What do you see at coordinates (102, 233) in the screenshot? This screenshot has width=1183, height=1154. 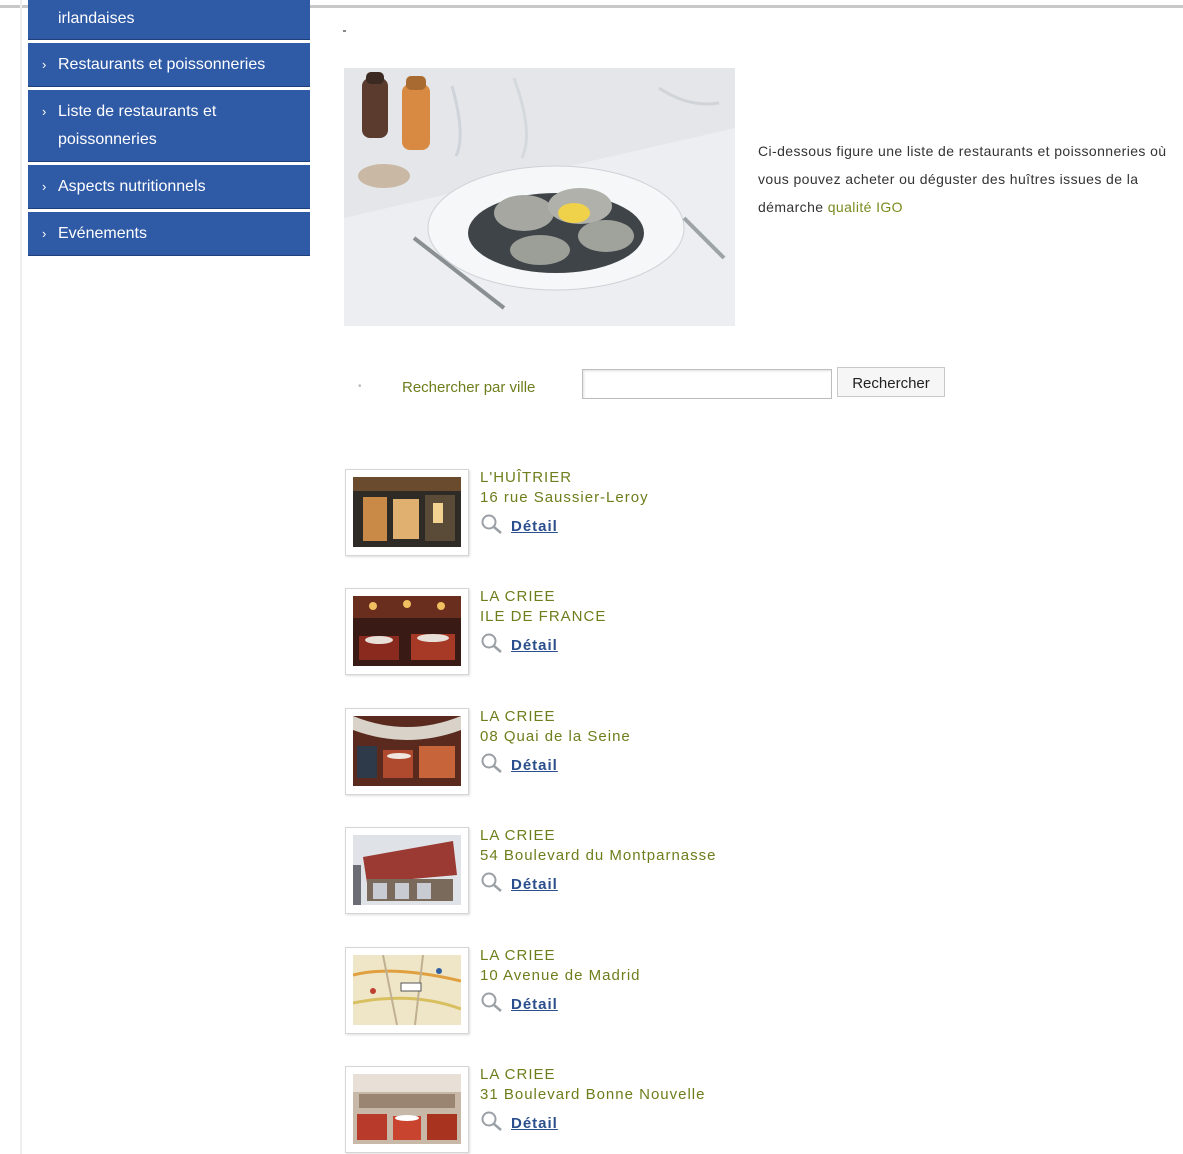 I see `sidebar-item-label: Evénements` at bounding box center [102, 233].